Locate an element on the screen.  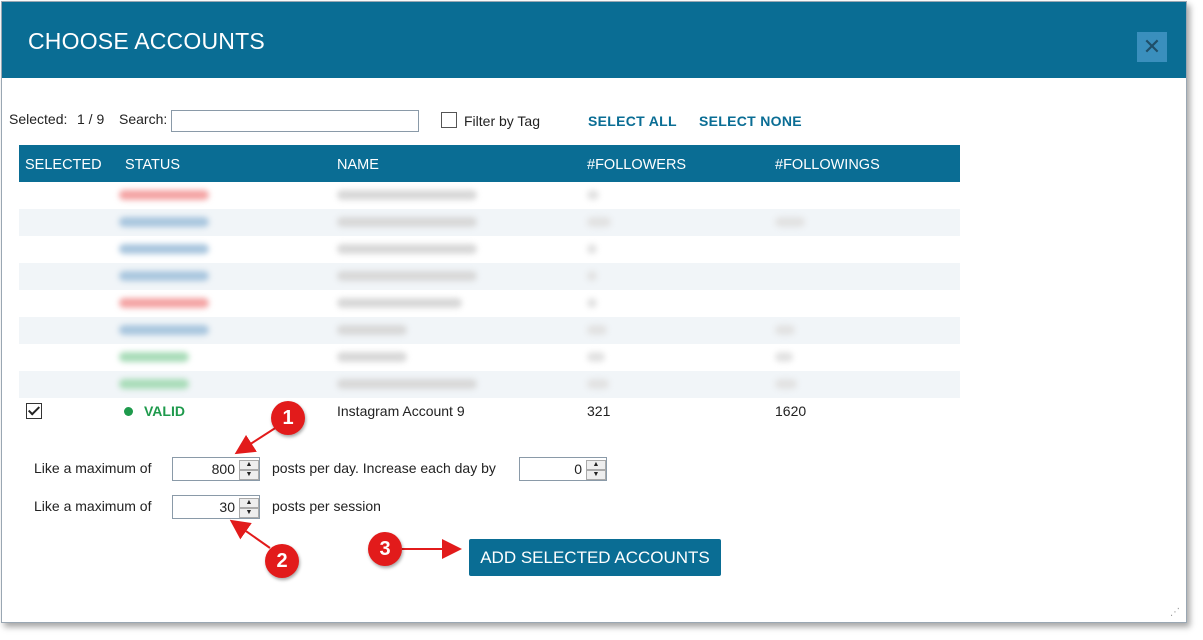
posts-per-day-stepper: 800 ▲ ▼ is located at coordinates (216, 469).